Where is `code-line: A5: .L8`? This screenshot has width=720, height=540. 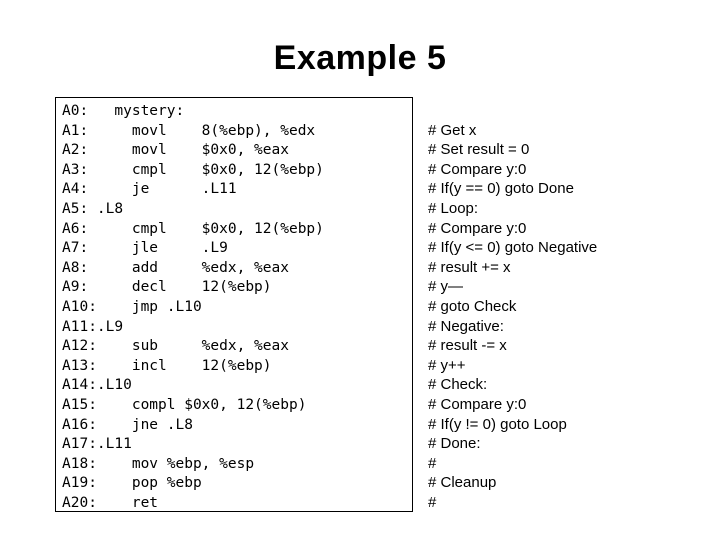 code-line: A5: .L8 is located at coordinates (93, 208).